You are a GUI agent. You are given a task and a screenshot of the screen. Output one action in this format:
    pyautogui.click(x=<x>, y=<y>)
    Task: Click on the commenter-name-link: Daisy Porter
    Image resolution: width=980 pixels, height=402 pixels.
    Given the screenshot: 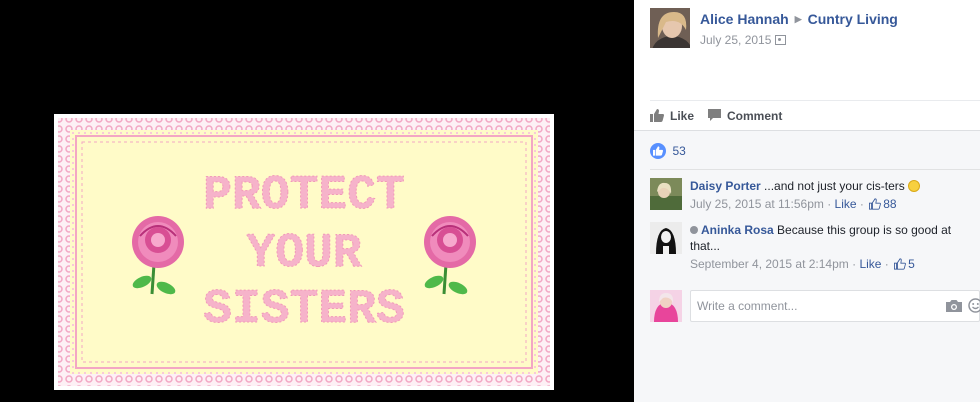 What is the action you would take?
    pyautogui.click(x=725, y=186)
    